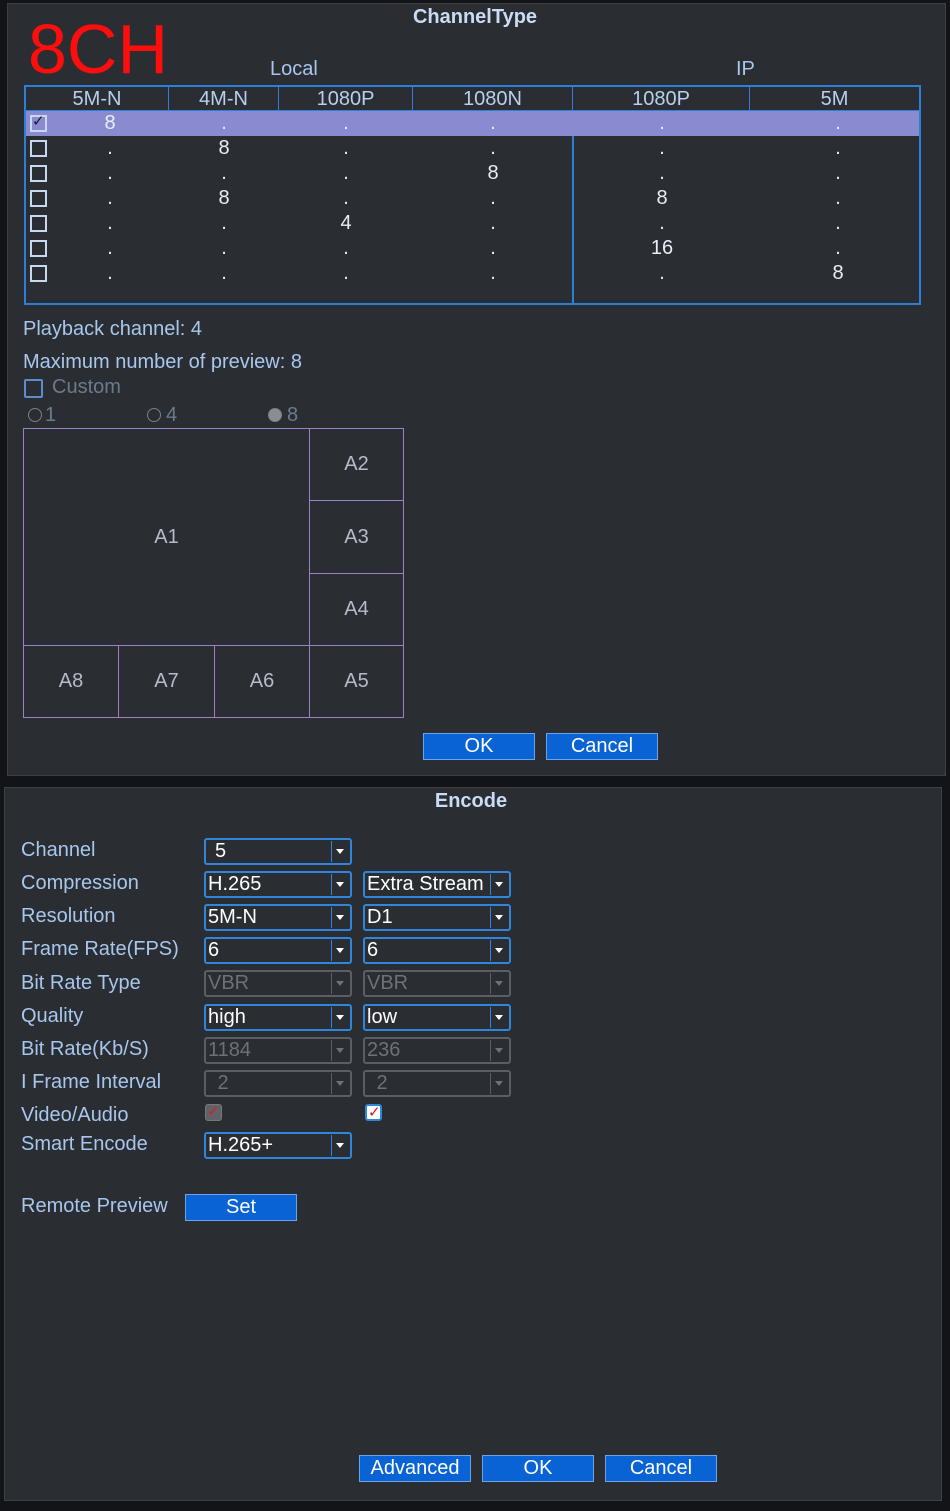 This screenshot has height=1511, width=950. Describe the element at coordinates (224, 99) in the screenshot. I see `column-header-4m-n: 4M-N` at that location.